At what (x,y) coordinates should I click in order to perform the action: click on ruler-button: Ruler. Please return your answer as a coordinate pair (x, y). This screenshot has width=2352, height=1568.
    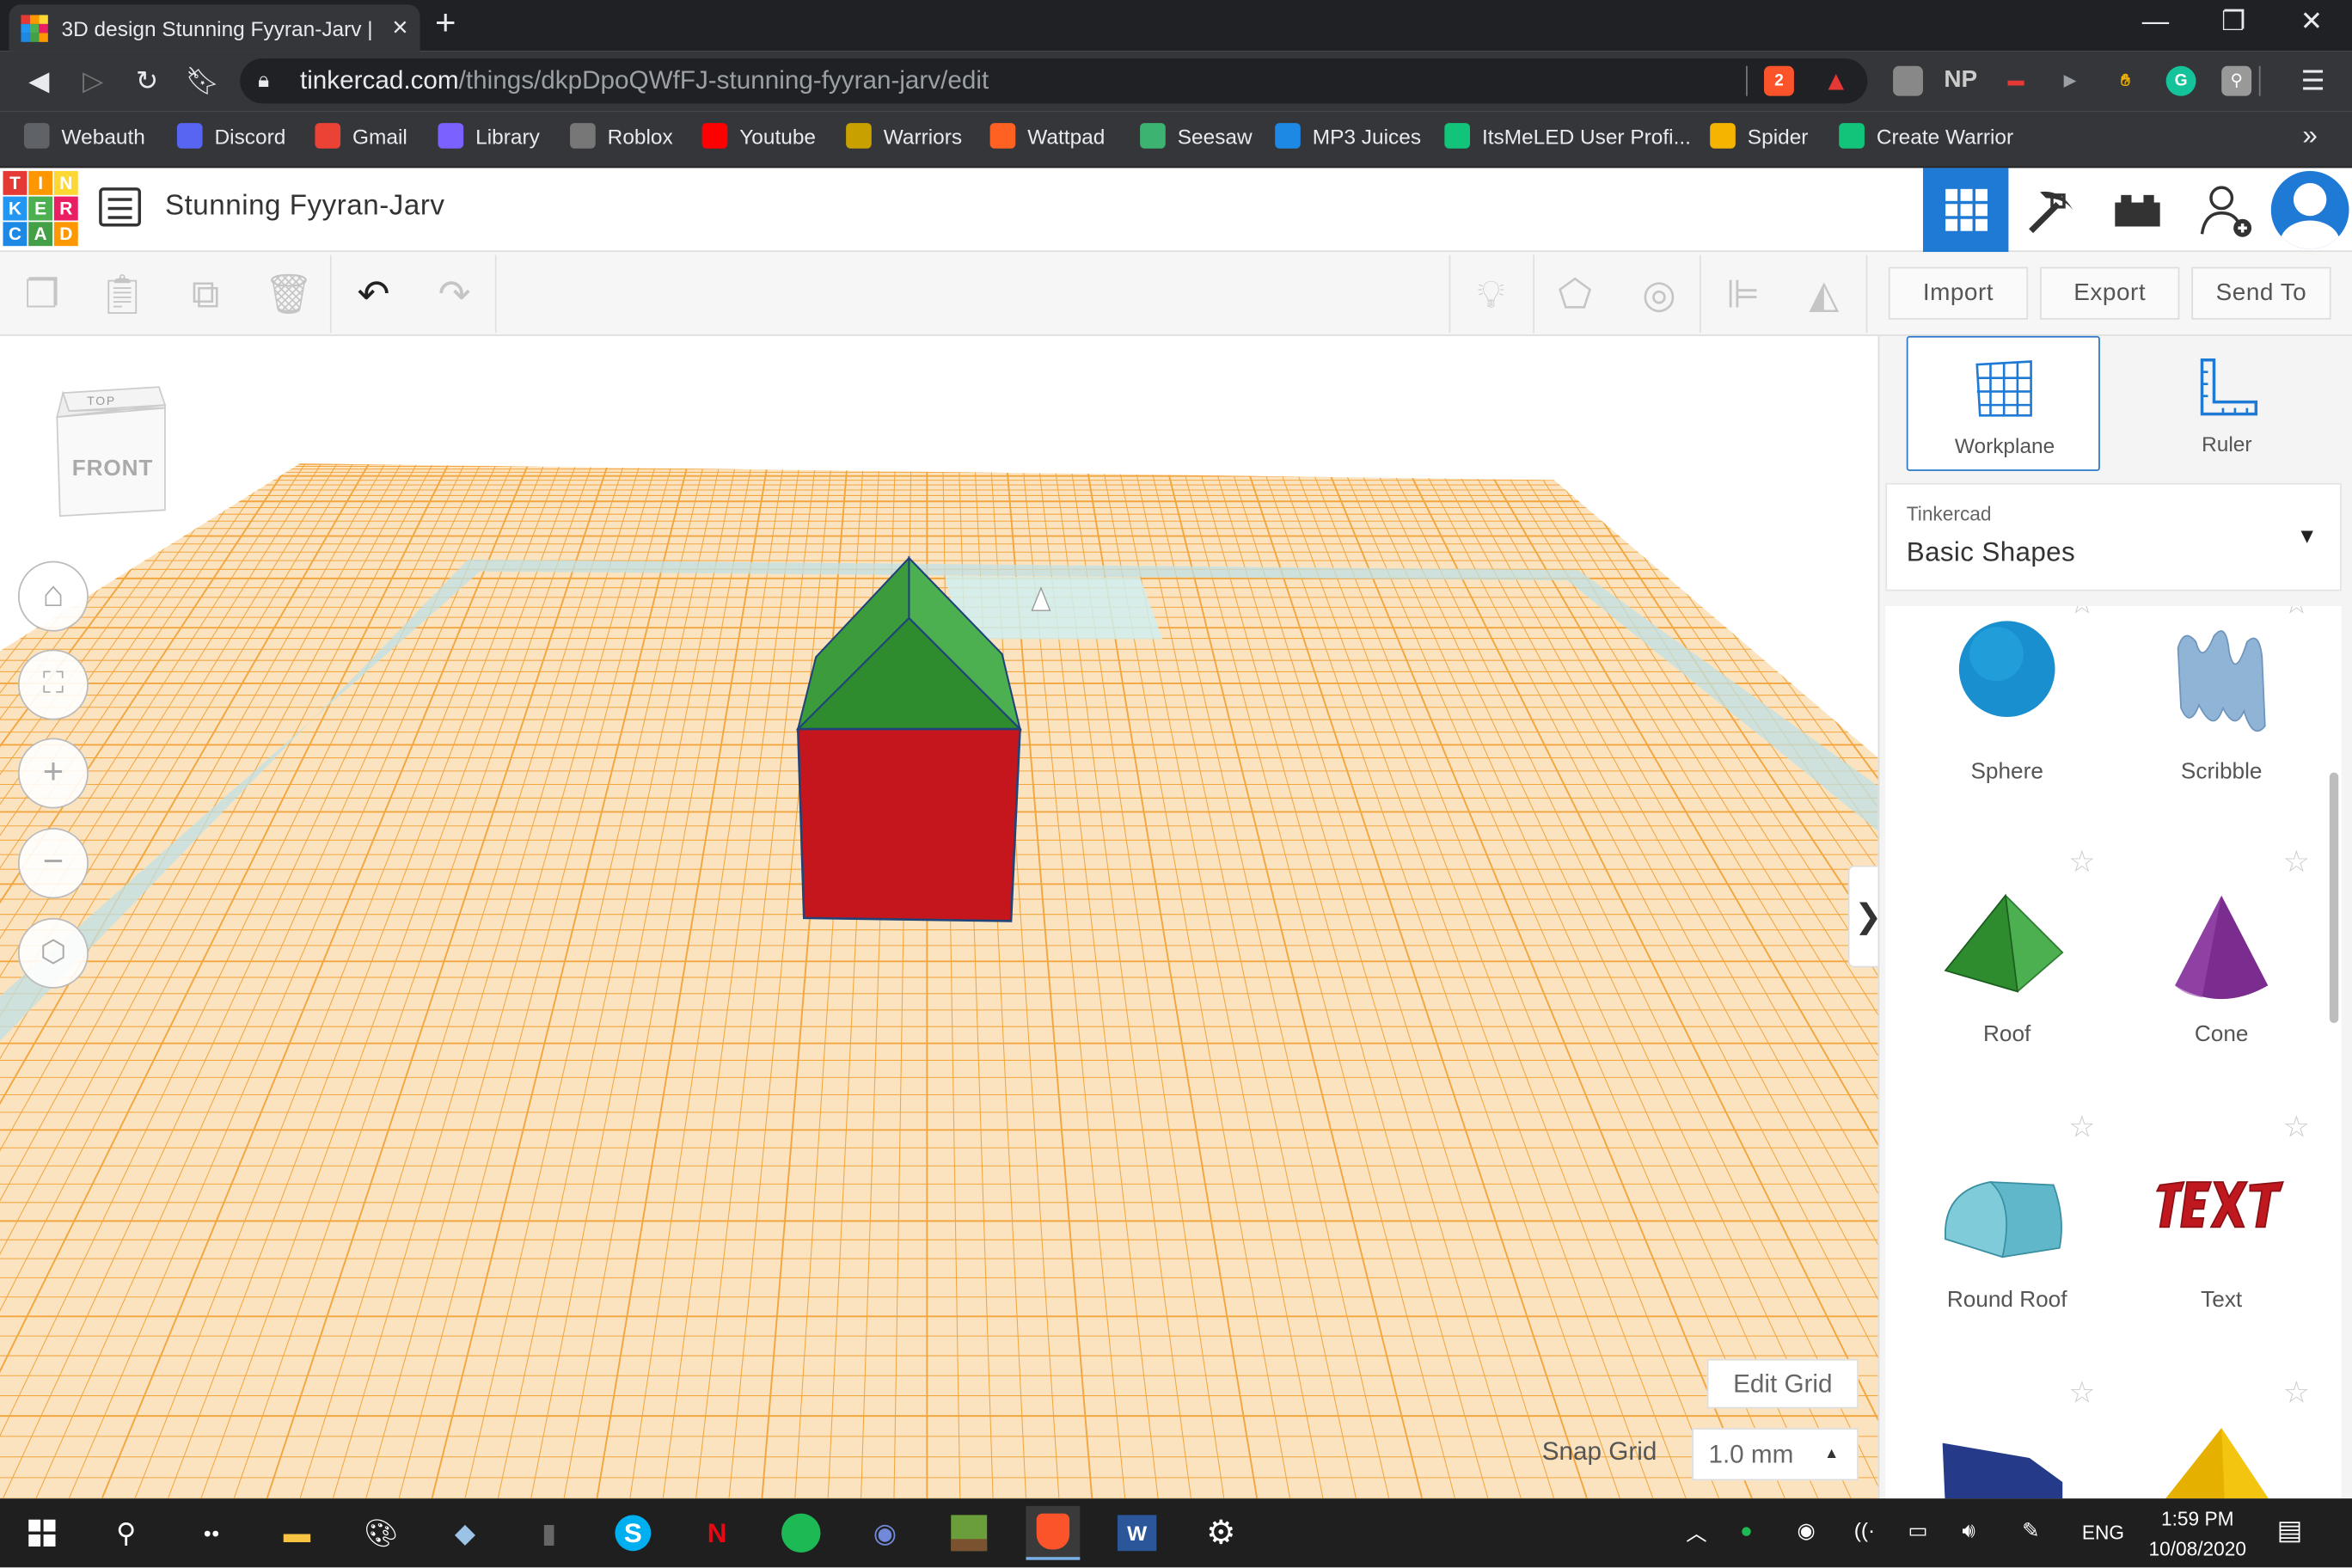
    Looking at the image, I should click on (2227, 403).